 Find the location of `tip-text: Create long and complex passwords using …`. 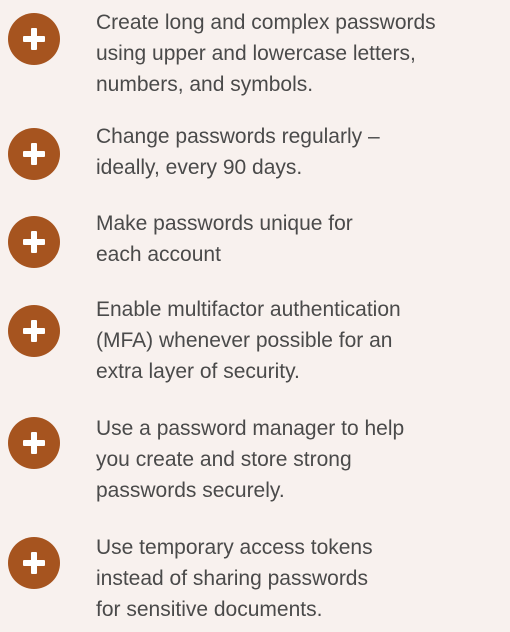

tip-text: Create long and complex passwords using … is located at coordinates (266, 53).